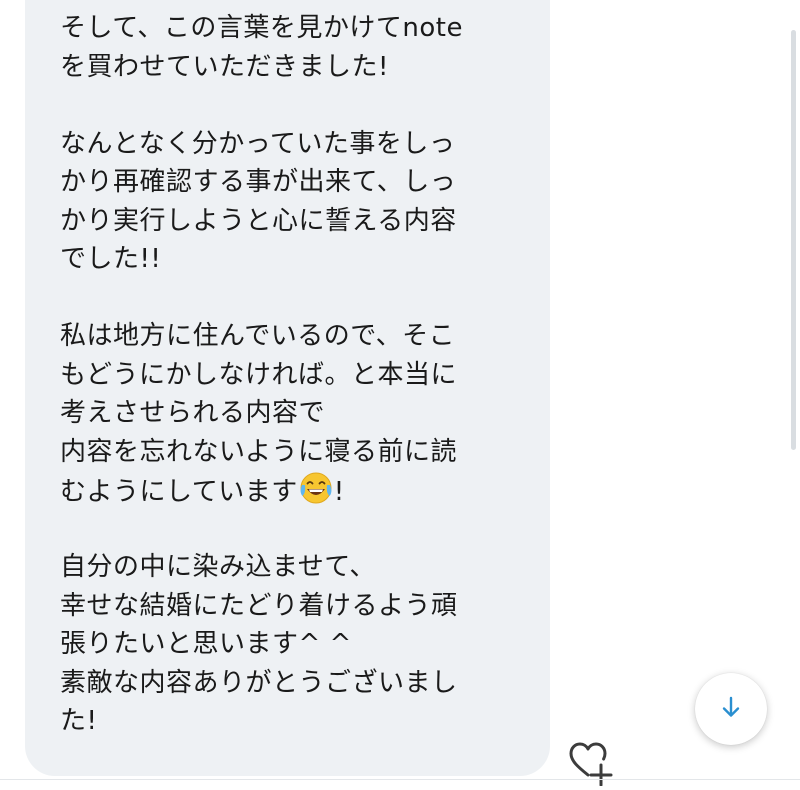  Describe the element at coordinates (316, 488) in the screenshot. I see `face-with-tears-of-joy-emoji-icon` at that location.